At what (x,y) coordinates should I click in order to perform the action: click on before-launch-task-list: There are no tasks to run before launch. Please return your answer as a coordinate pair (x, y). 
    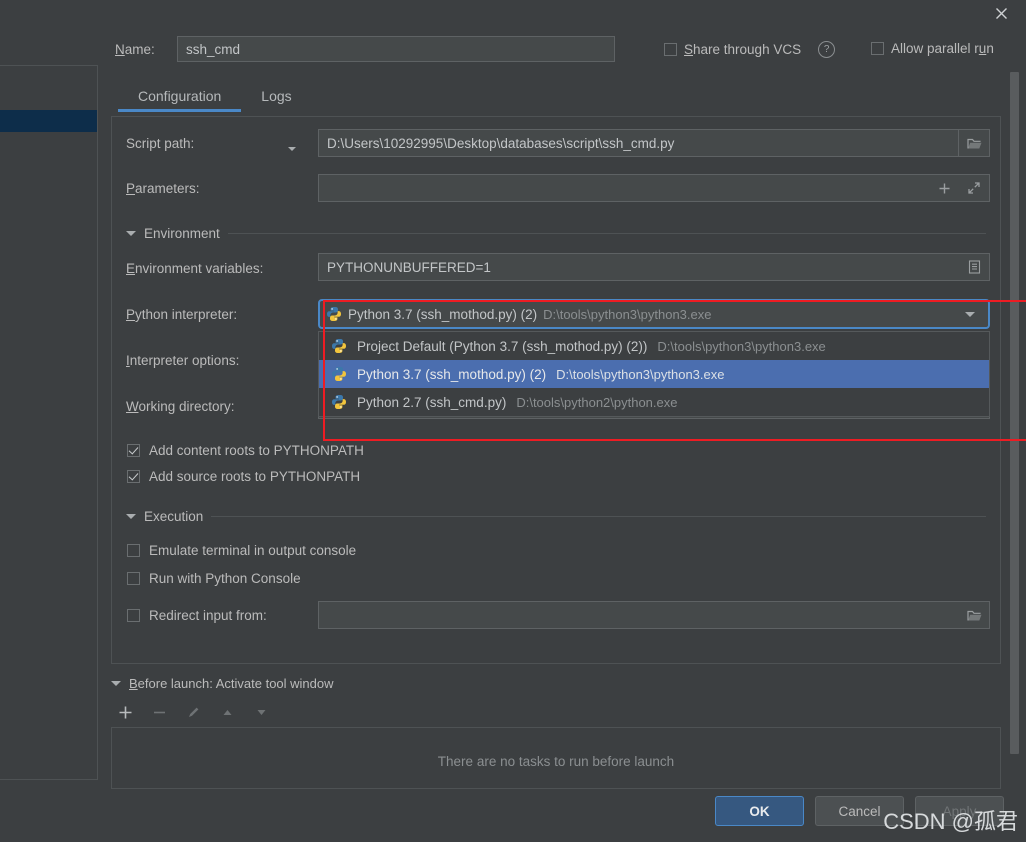
    Looking at the image, I should click on (556, 758).